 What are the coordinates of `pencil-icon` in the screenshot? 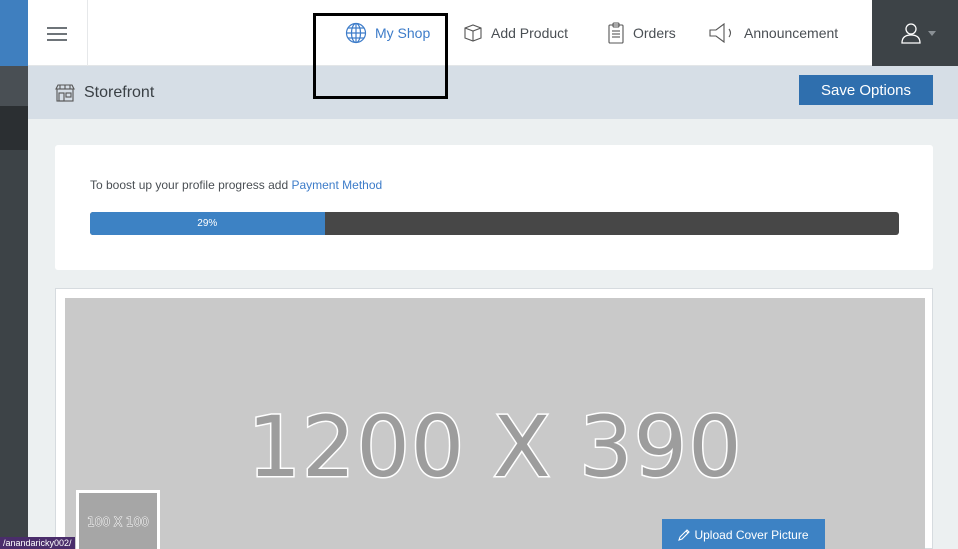 It's located at (684, 534).